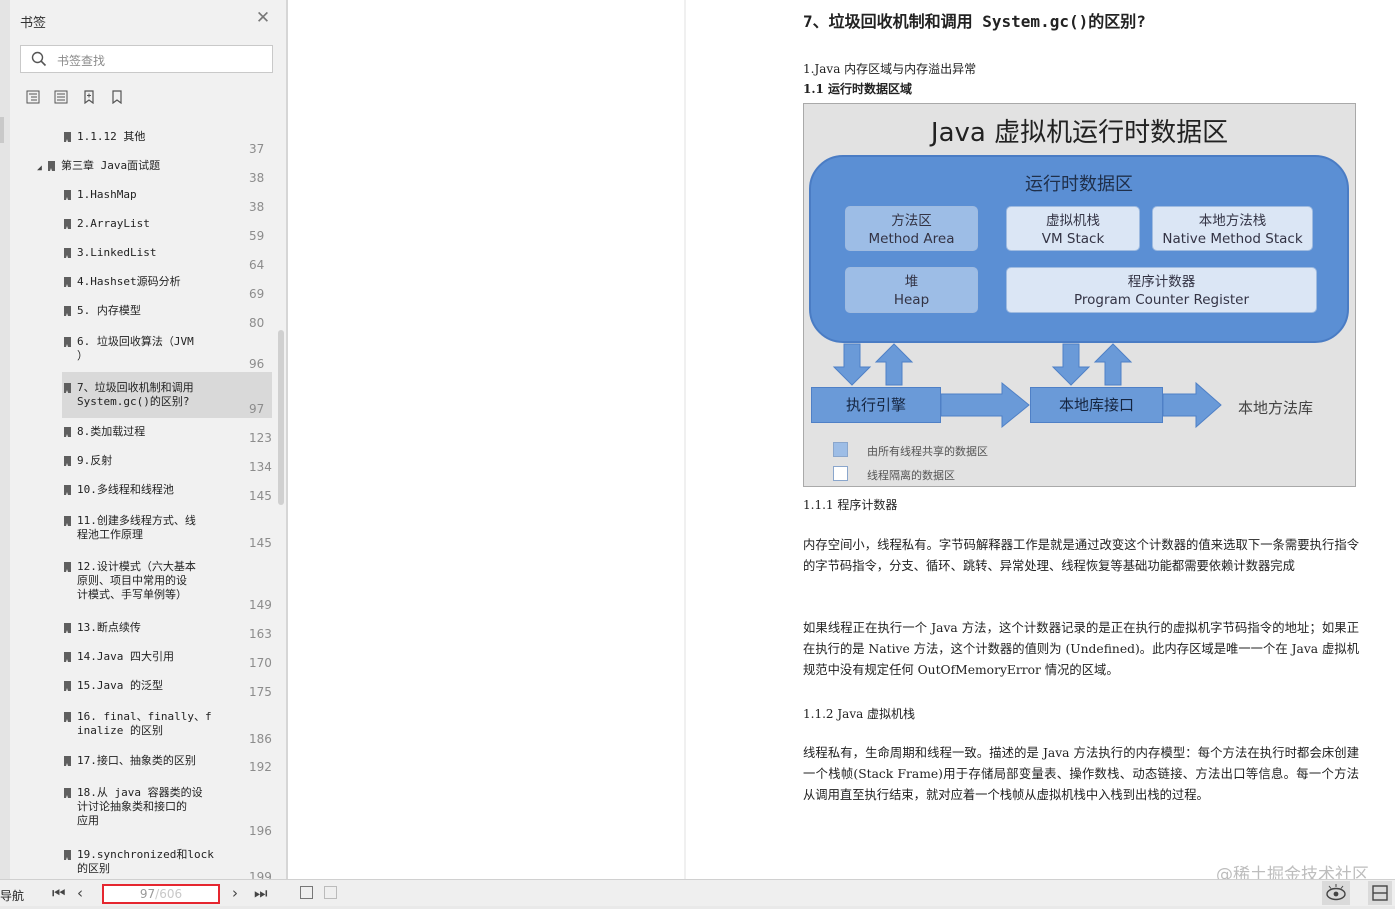 This screenshot has width=1395, height=909. I want to click on search-placeholder: 书签查找, so click(81, 61).